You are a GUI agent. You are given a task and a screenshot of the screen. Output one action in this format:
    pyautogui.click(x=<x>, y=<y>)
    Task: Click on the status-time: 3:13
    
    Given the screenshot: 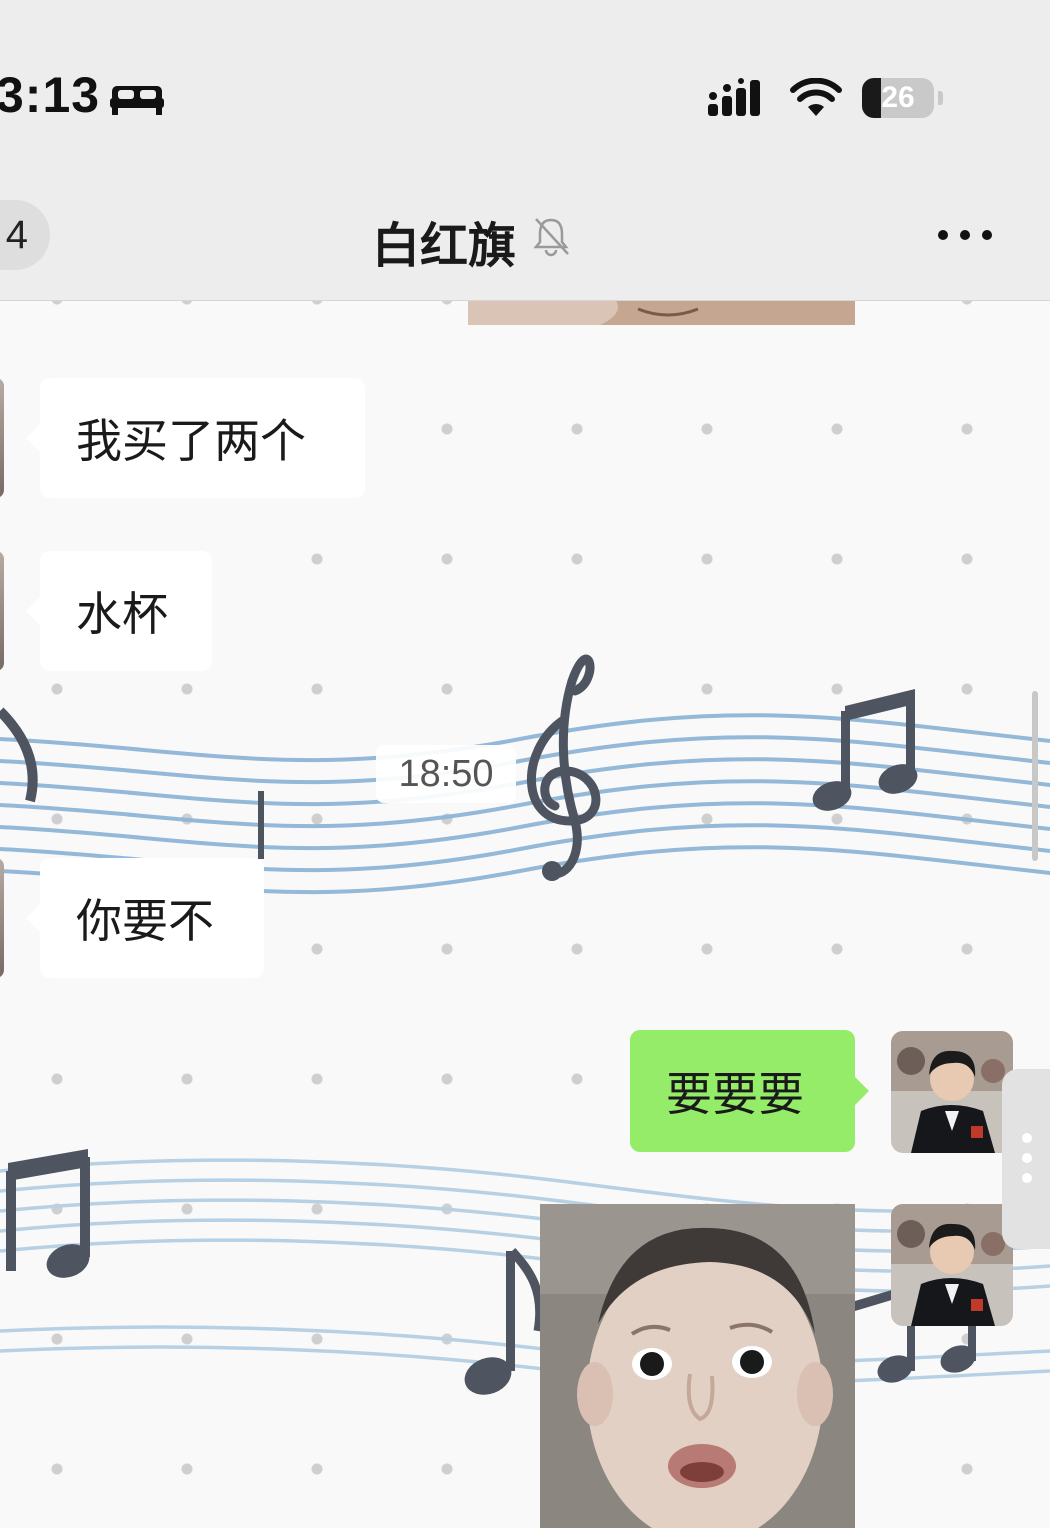 What is the action you would take?
    pyautogui.click(x=50, y=95)
    